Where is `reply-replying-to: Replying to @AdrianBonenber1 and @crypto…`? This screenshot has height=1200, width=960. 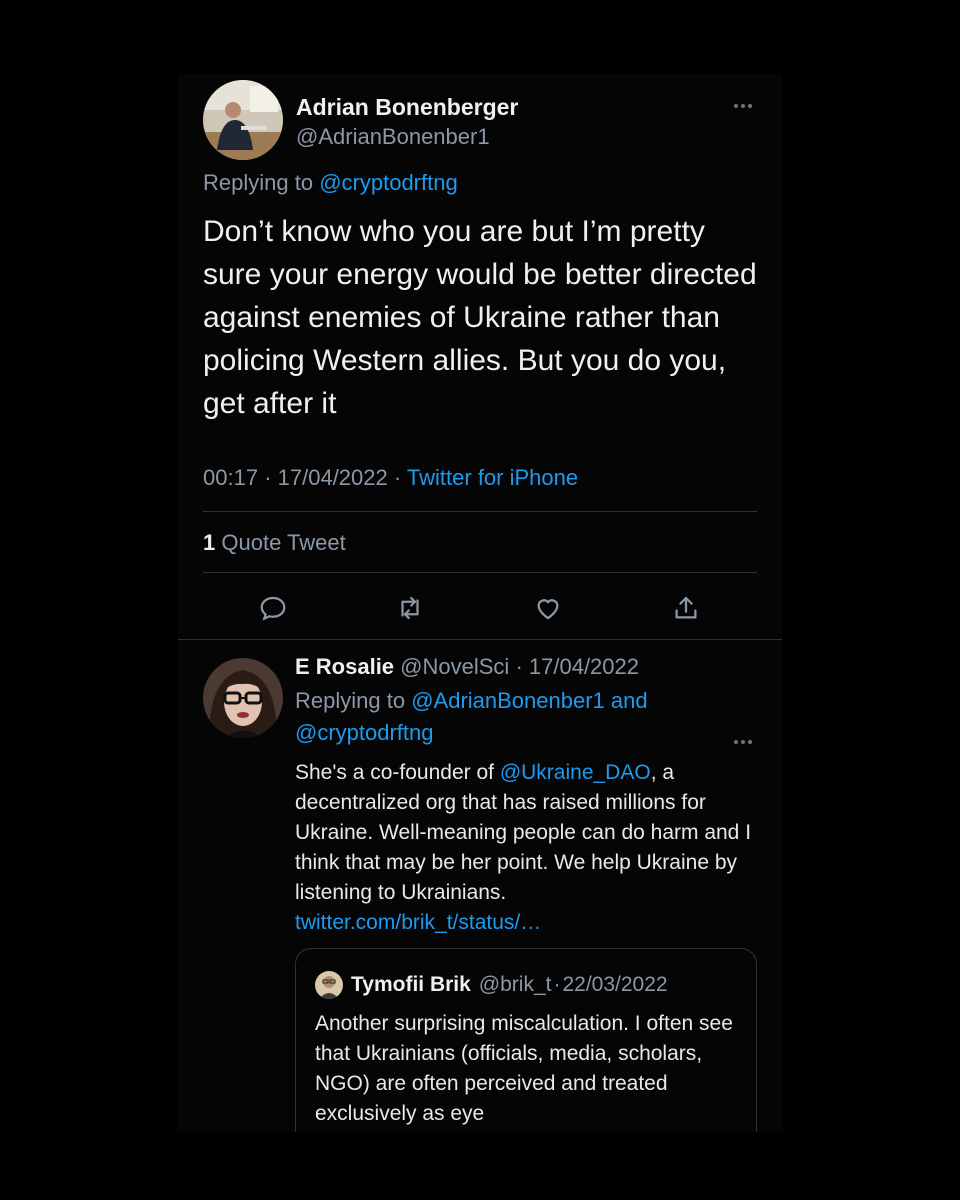 reply-replying-to: Replying to @AdrianBonenber1 and @crypto… is located at coordinates (495, 717).